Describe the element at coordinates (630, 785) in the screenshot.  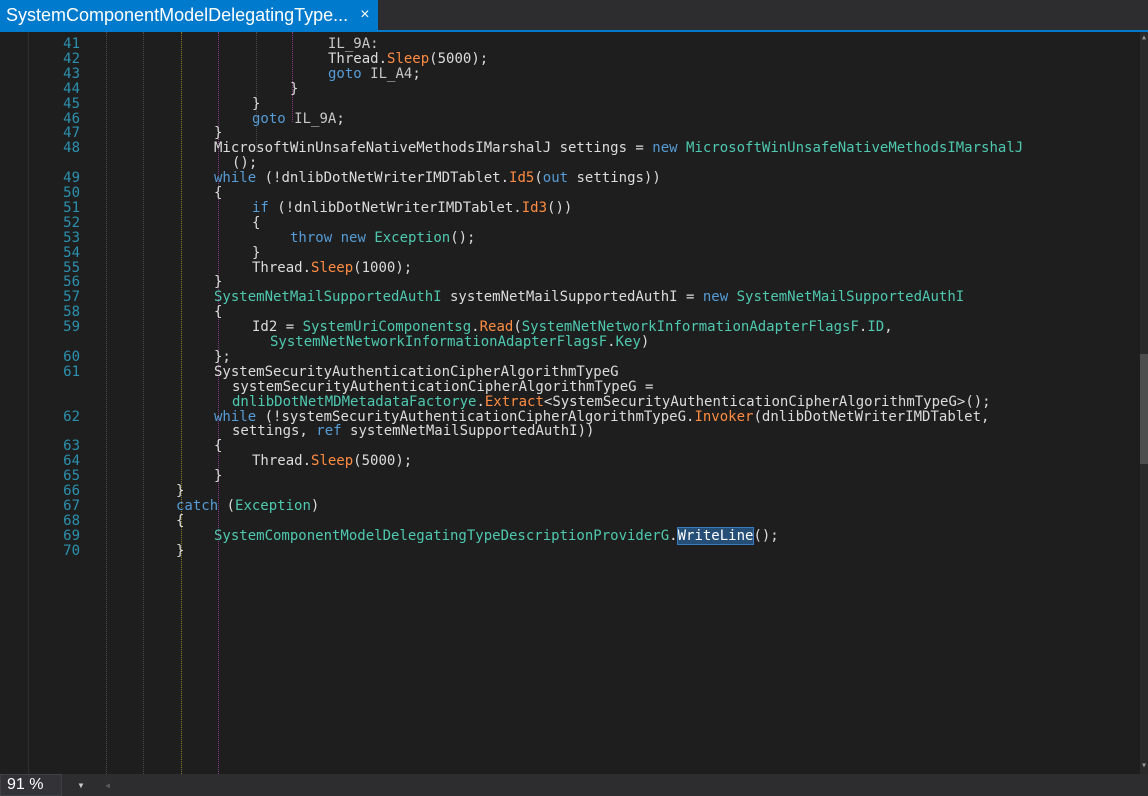
I see `horizontal-scrollbar` at that location.